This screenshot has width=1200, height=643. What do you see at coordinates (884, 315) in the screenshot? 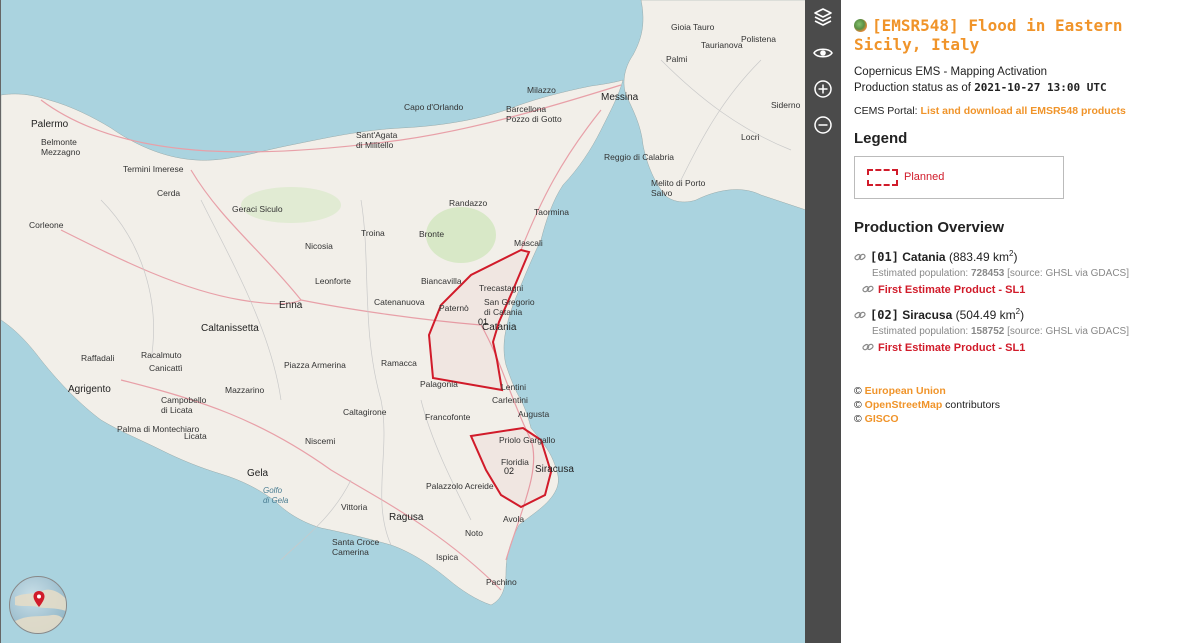
I see `aoi-id: [02]` at bounding box center [884, 315].